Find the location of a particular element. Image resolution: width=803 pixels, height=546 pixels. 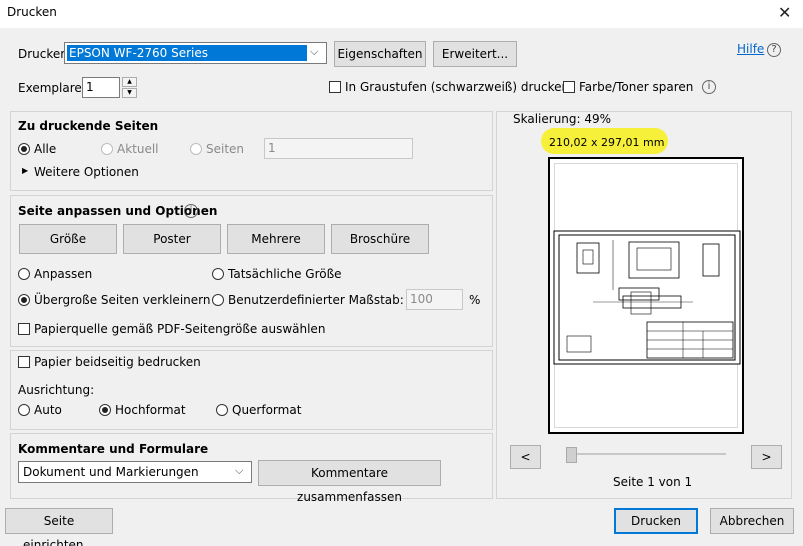

all-label: Alle is located at coordinates (45, 149).